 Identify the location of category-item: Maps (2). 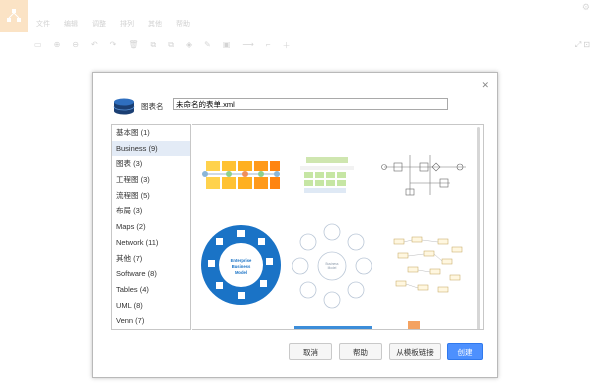
(151, 227).